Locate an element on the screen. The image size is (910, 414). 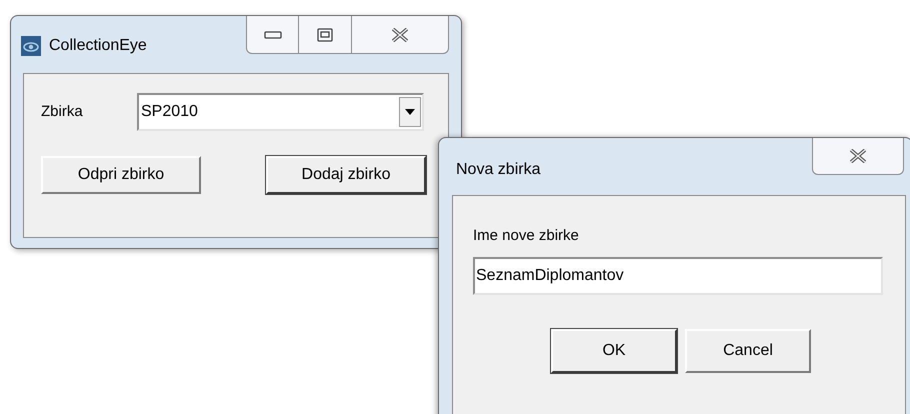
collection-dropdown: SP2010 is located at coordinates (280, 112).